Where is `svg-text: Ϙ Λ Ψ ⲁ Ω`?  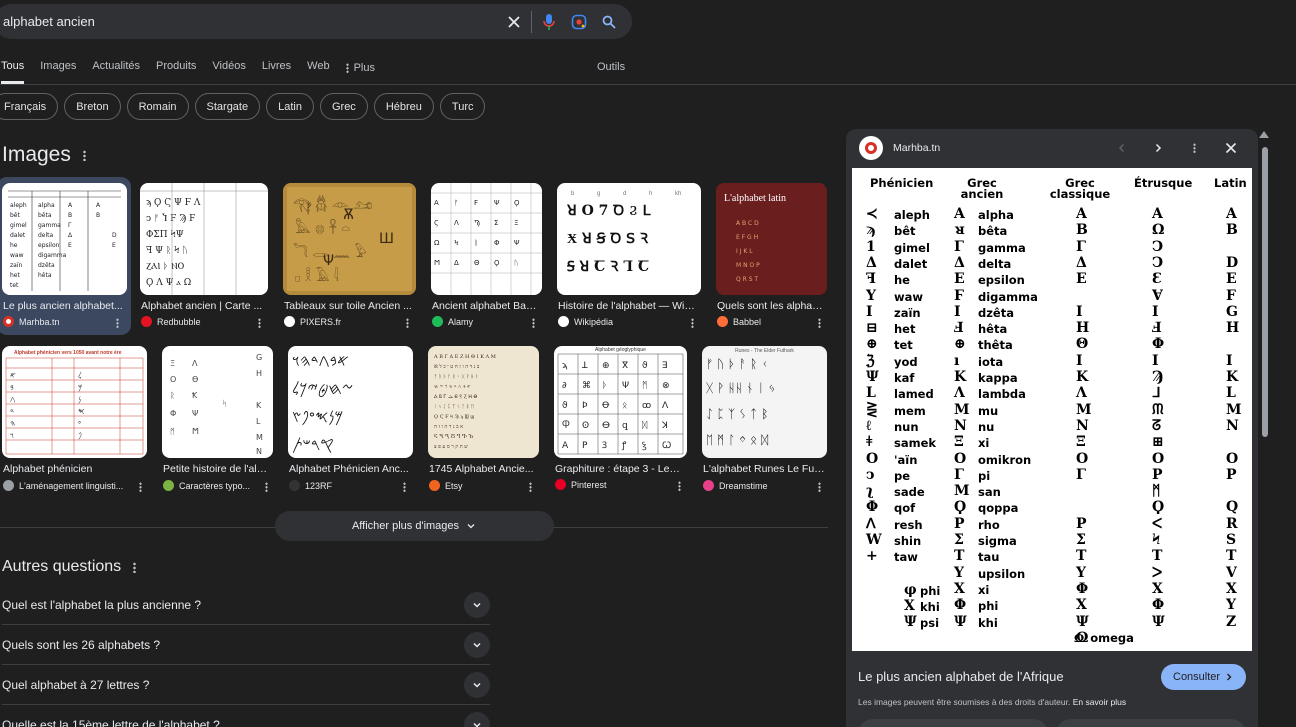 svg-text: Ϙ Λ Ψ ⲁ Ω is located at coordinates (168, 283).